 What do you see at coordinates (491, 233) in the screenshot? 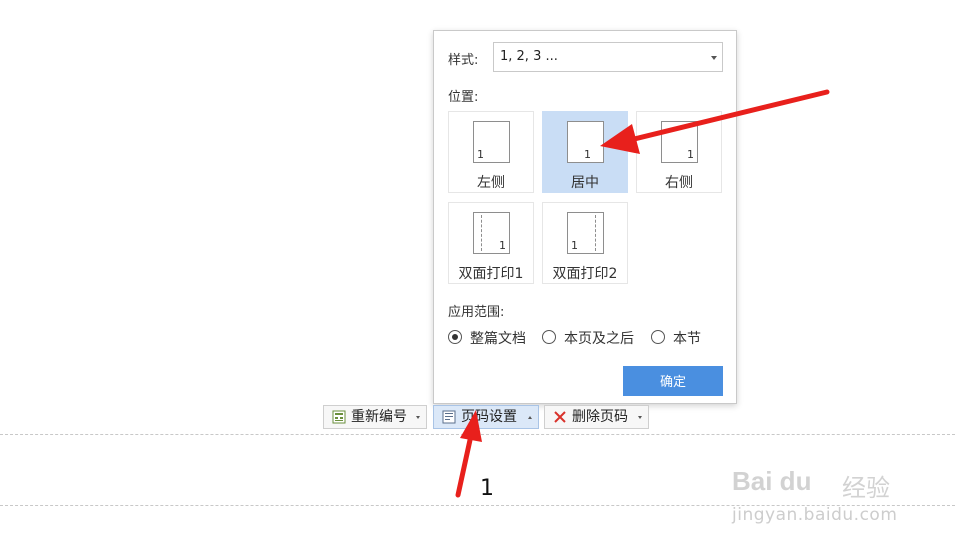
I see `page-duplex-1-icon: 1` at bounding box center [491, 233].